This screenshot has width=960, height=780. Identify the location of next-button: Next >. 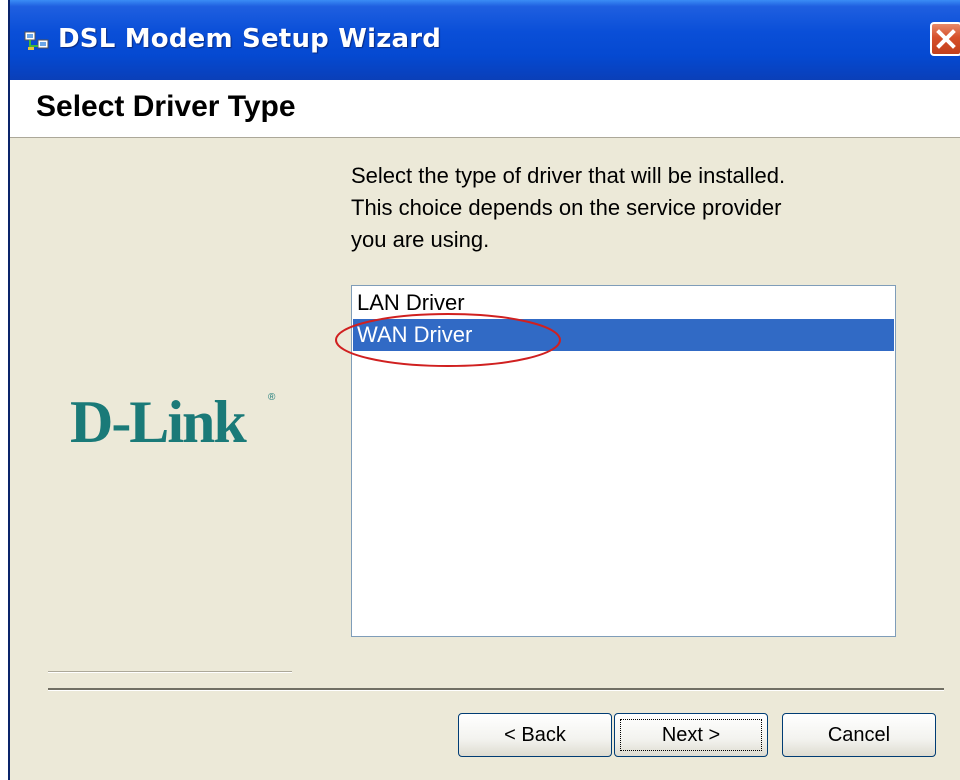
(691, 735).